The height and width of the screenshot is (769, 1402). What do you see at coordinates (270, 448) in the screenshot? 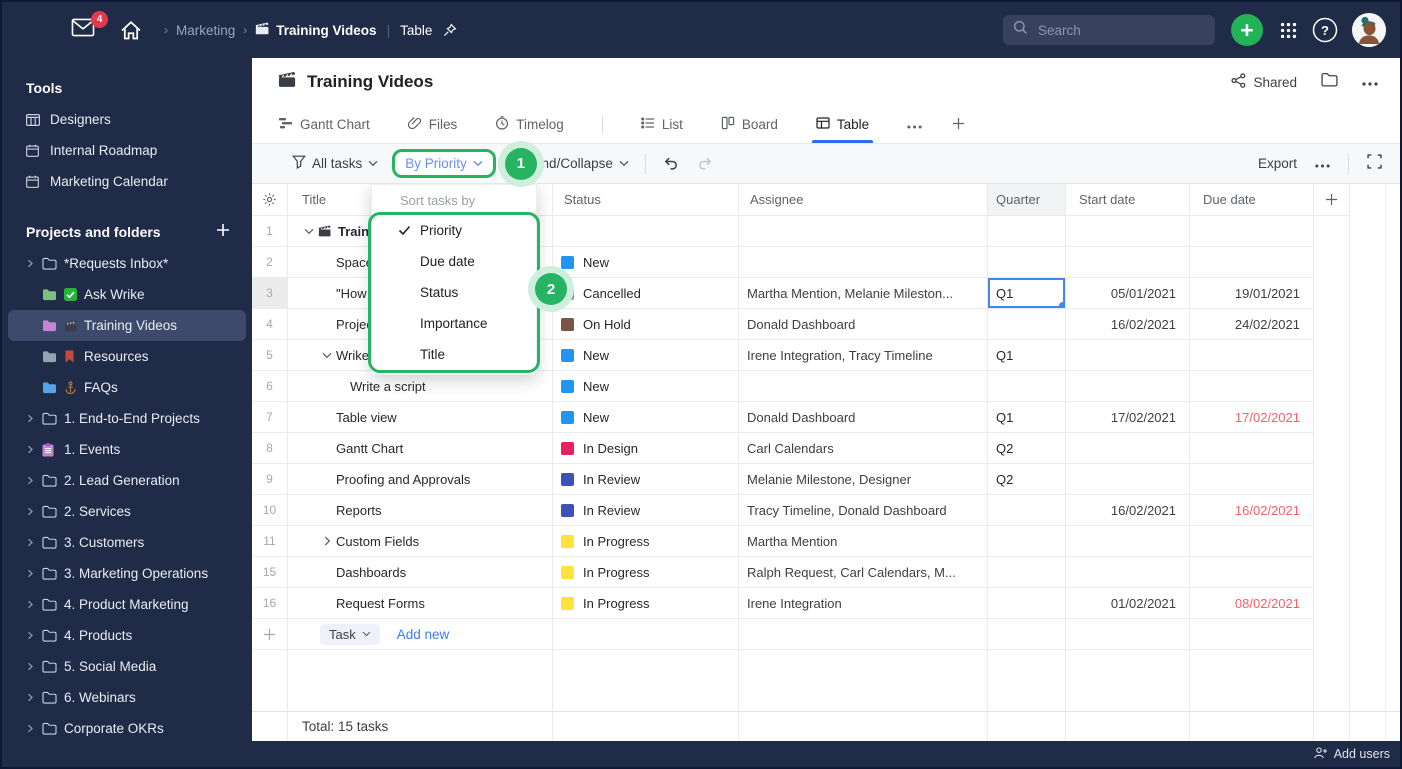
I see `row-number: 8` at bounding box center [270, 448].